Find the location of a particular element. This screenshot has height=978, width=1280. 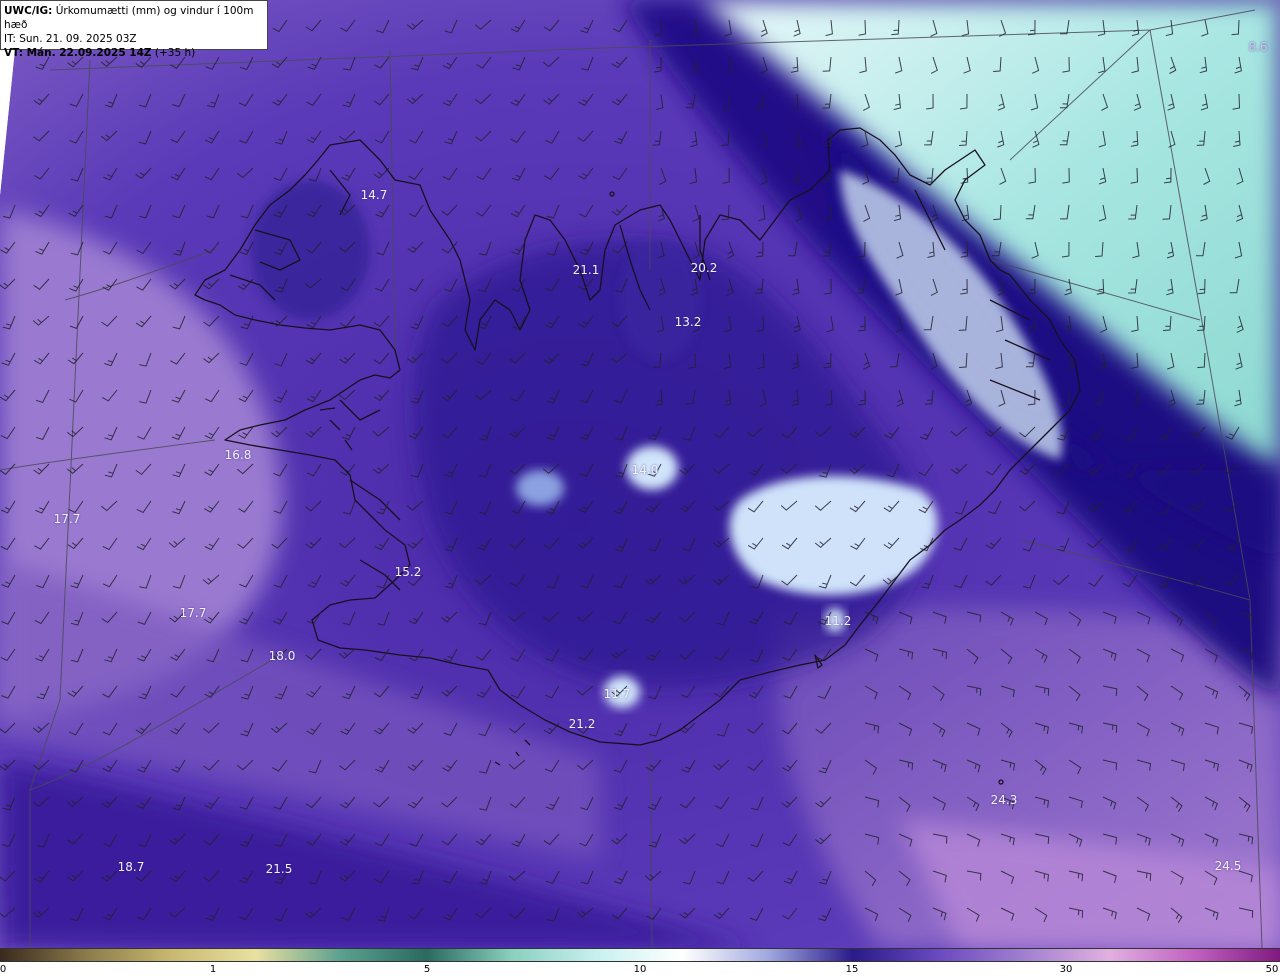

color-scale-tick-label: 10 is located at coordinates (640, 969).